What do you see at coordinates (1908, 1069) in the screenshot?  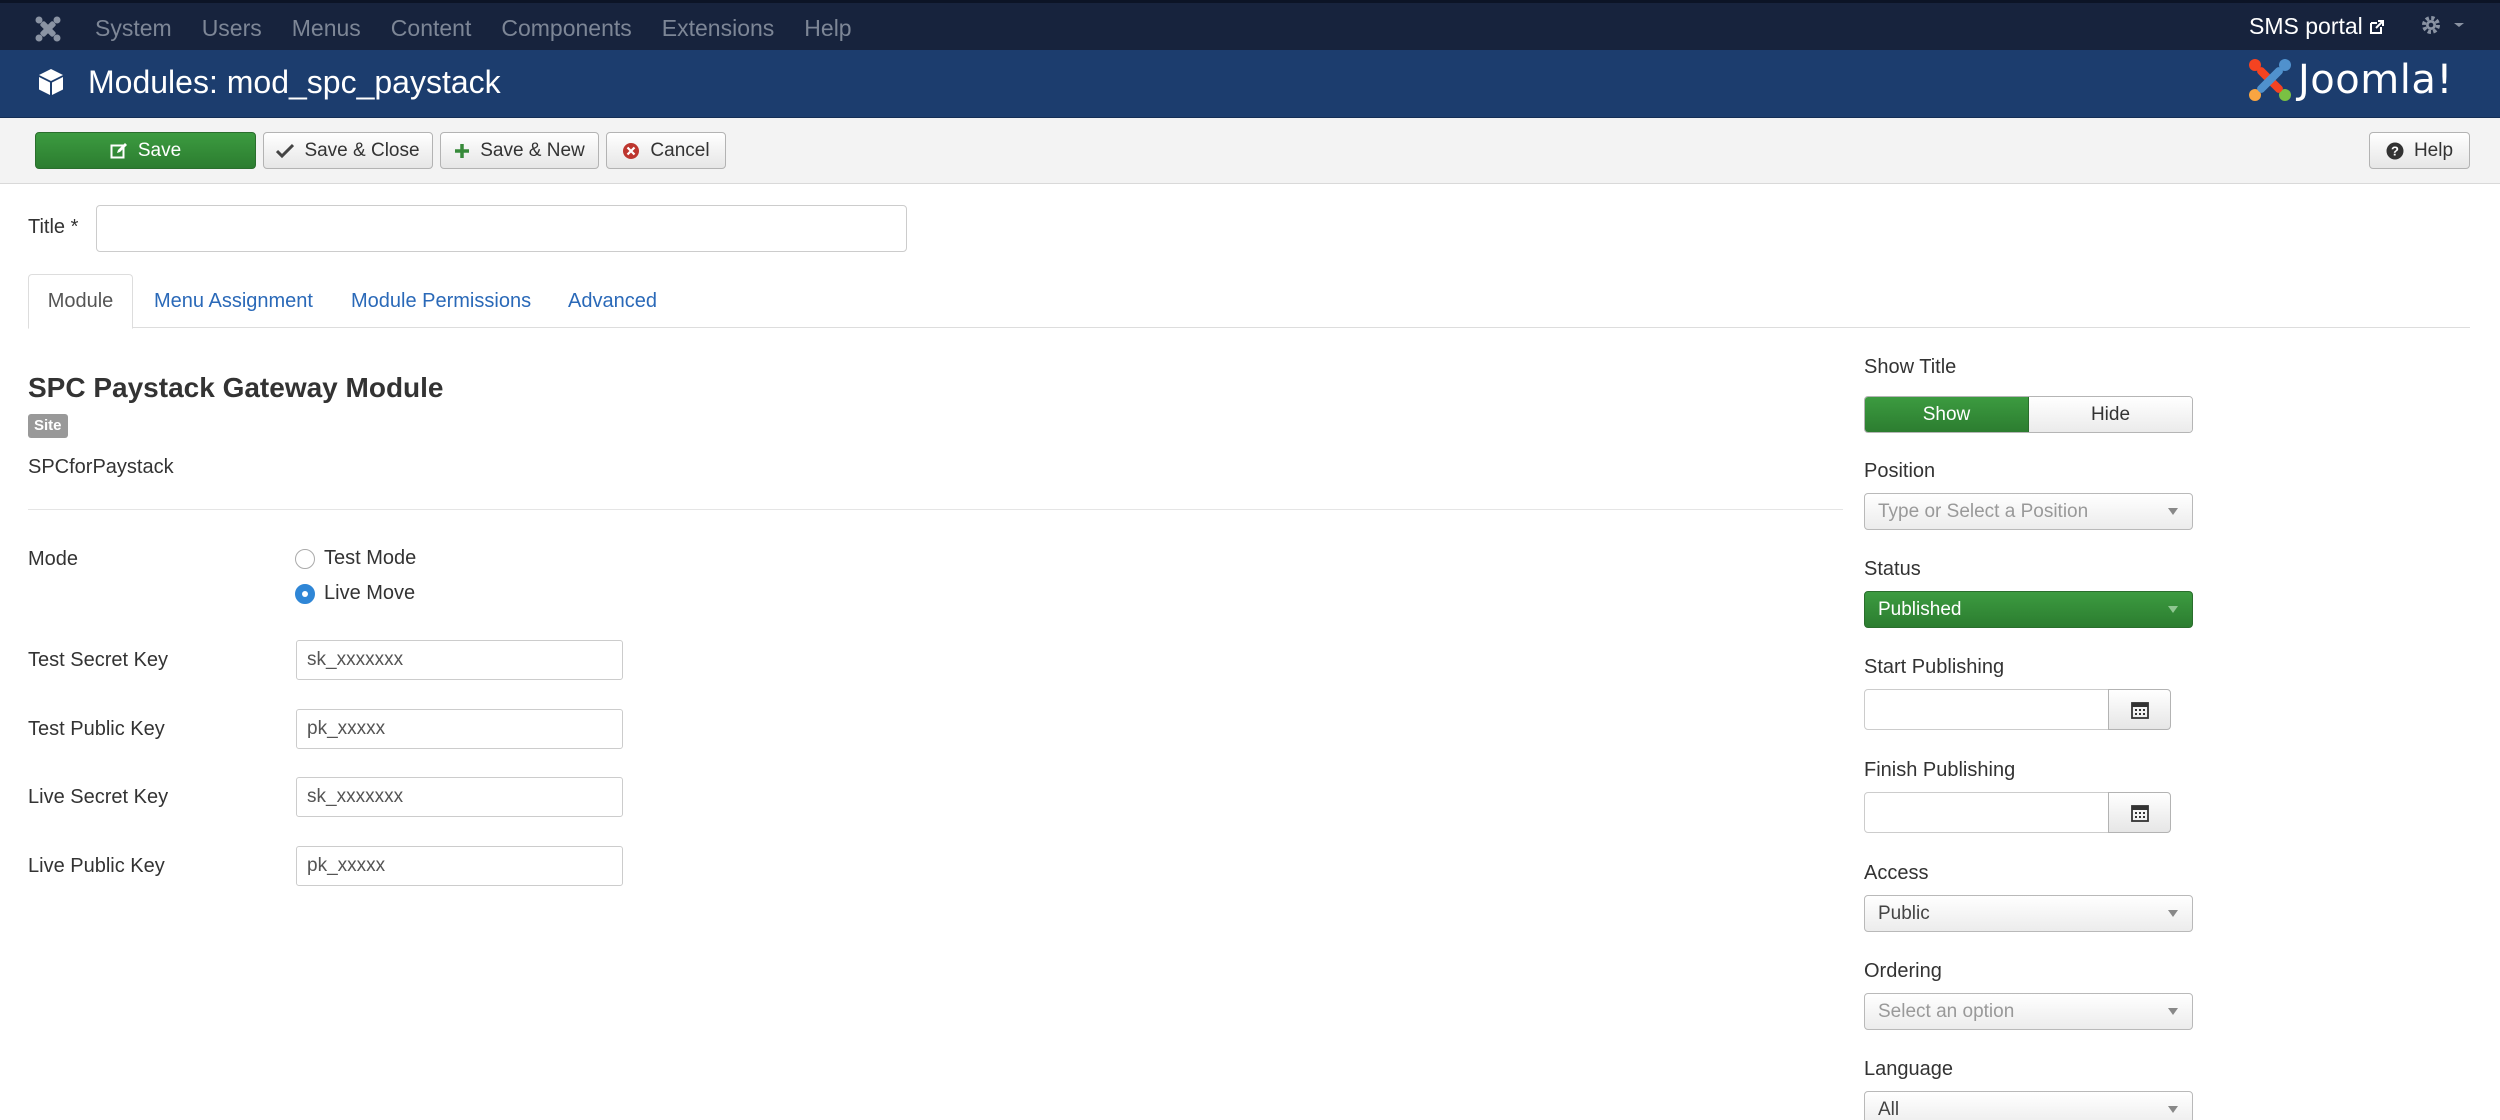 I see `language-label: Language` at bounding box center [1908, 1069].